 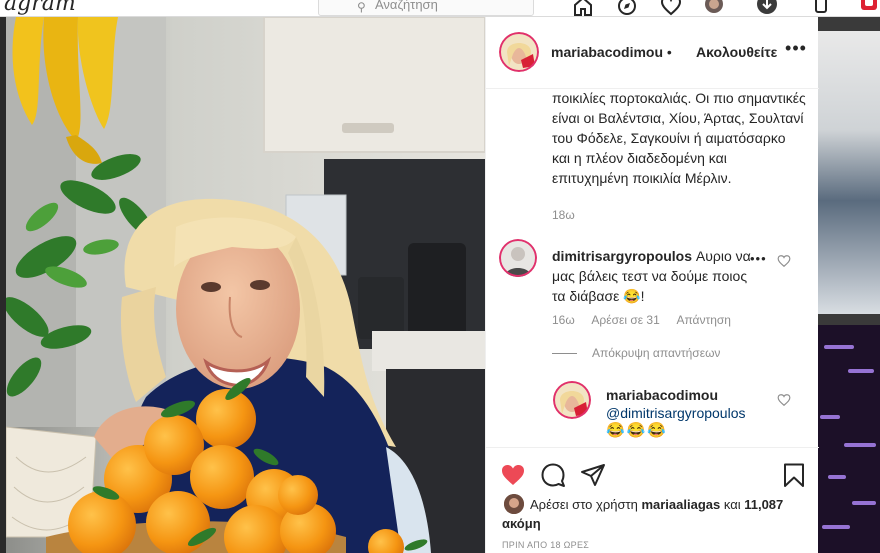 I want to click on extension-icon, so click(x=869, y=8).